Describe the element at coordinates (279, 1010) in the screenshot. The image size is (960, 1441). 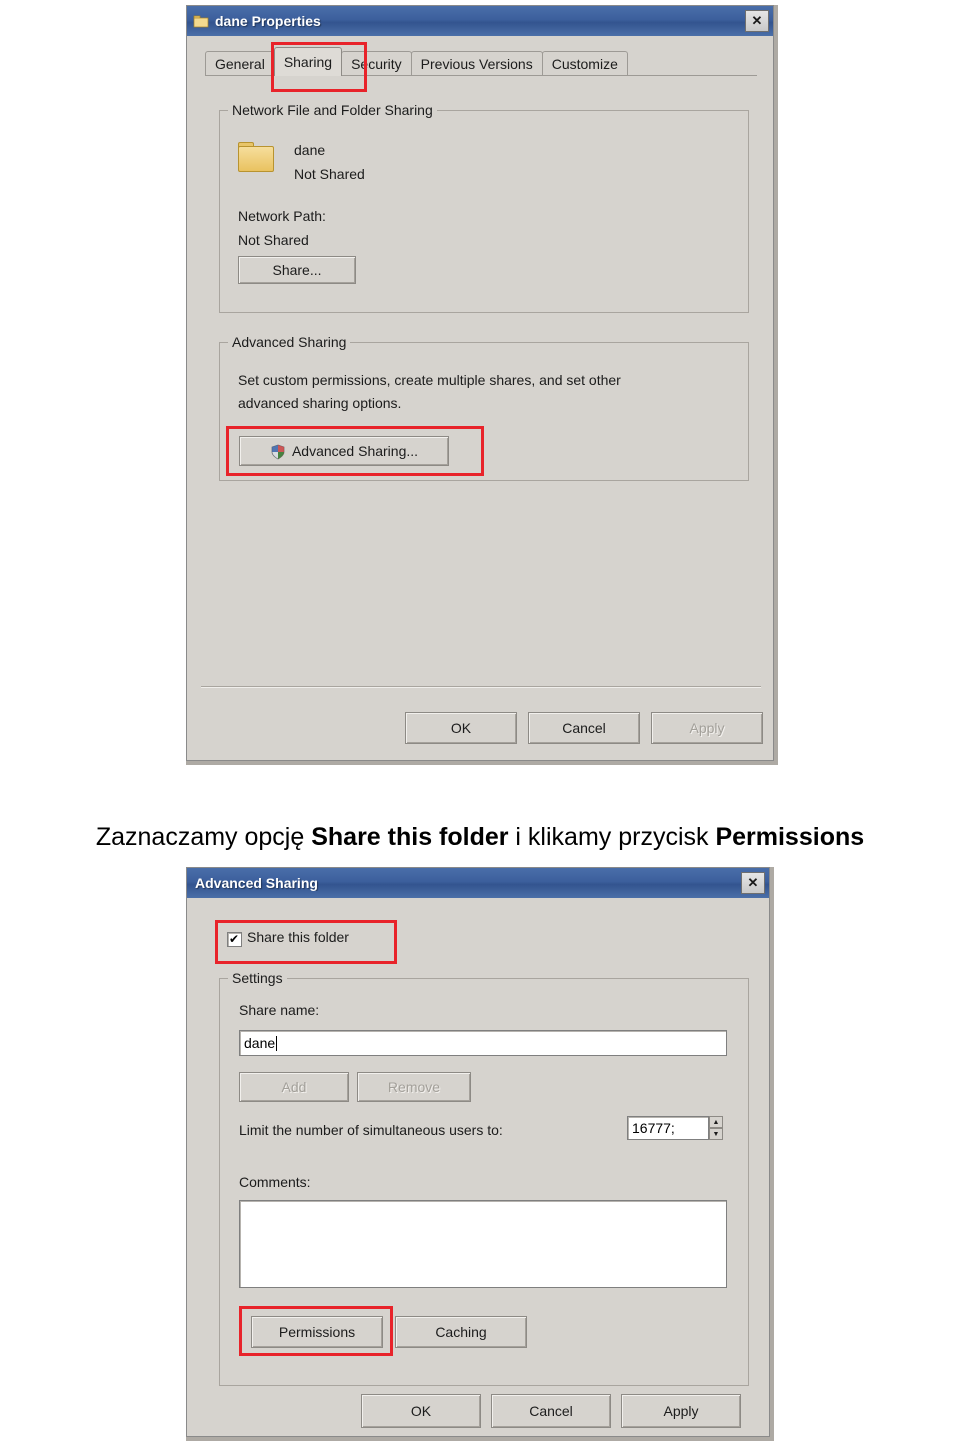
I see `share-name-label: Share name:` at that location.